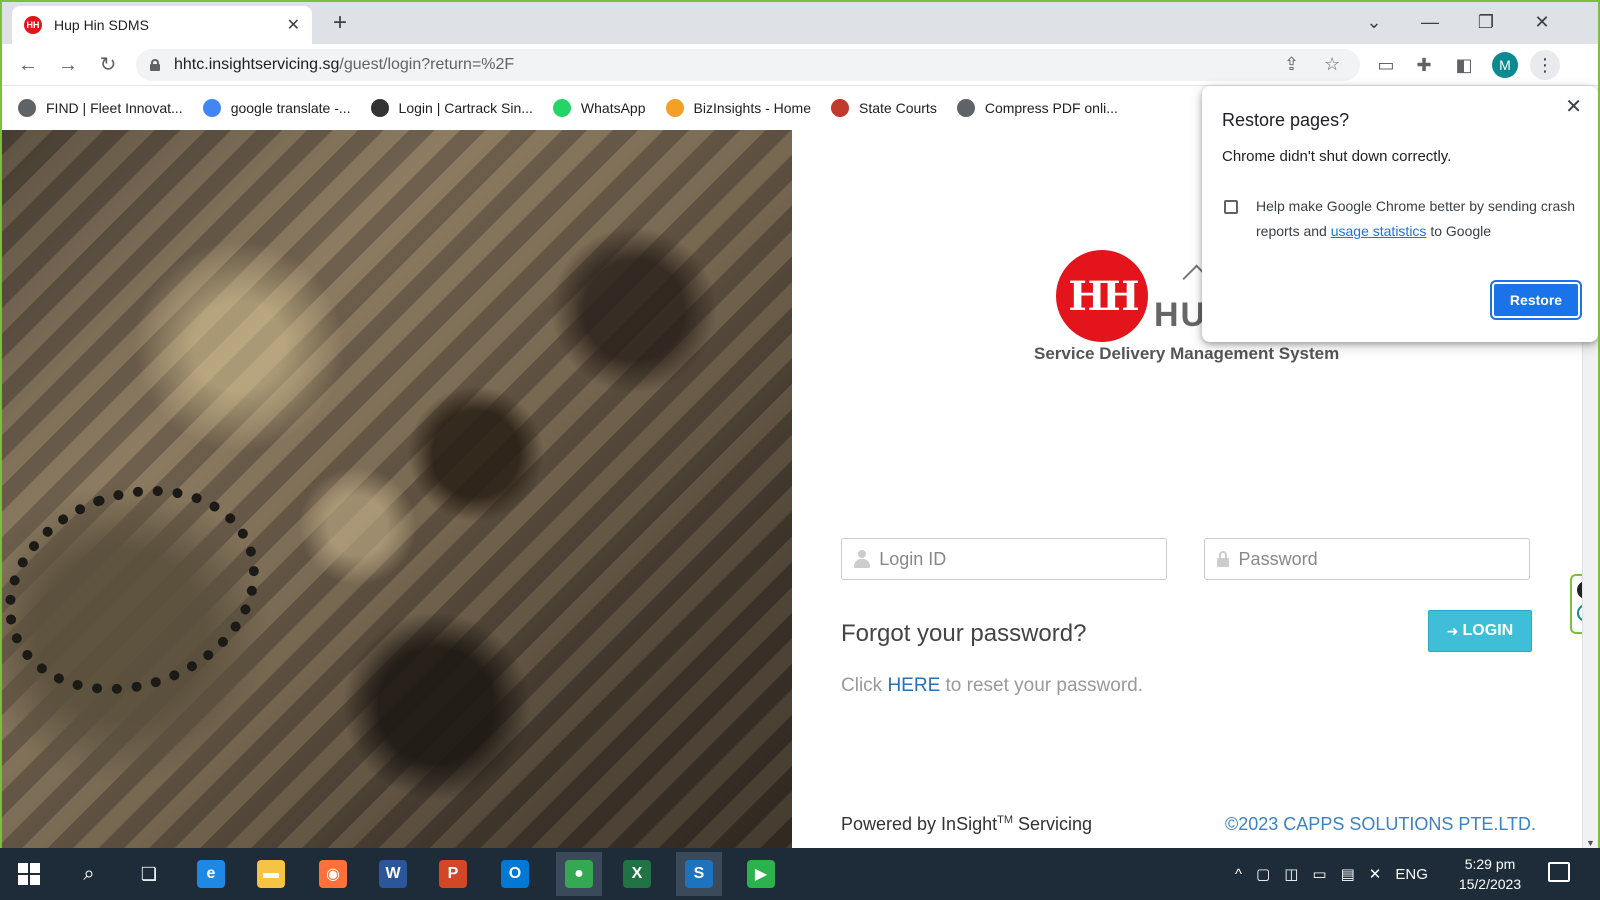  I want to click on copyright-text: ©2023 CAPPS SOLUTIONS PTE.LTD., so click(1381, 824).